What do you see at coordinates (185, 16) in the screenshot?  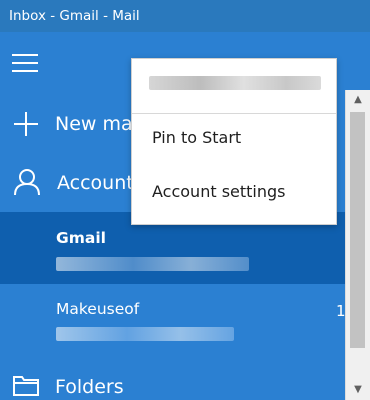 I see `window-title-bar: Inbox - Gmail - Mail` at bounding box center [185, 16].